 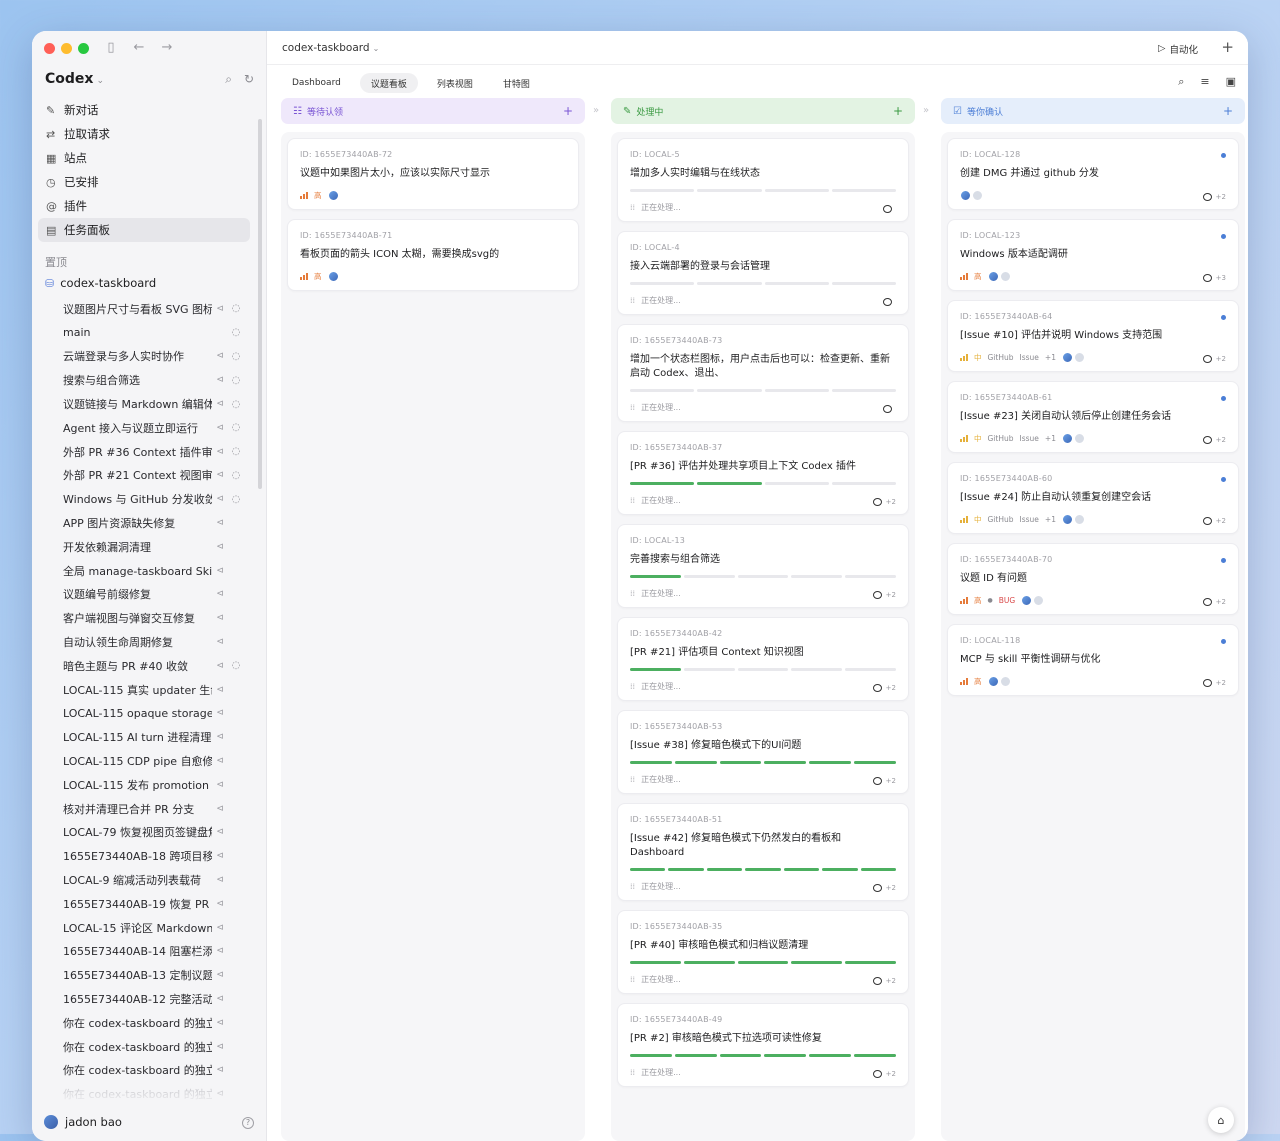 I want to click on thread-item: 云端登录与多人实时协作 ⊲ ◌, so click(x=144, y=357).